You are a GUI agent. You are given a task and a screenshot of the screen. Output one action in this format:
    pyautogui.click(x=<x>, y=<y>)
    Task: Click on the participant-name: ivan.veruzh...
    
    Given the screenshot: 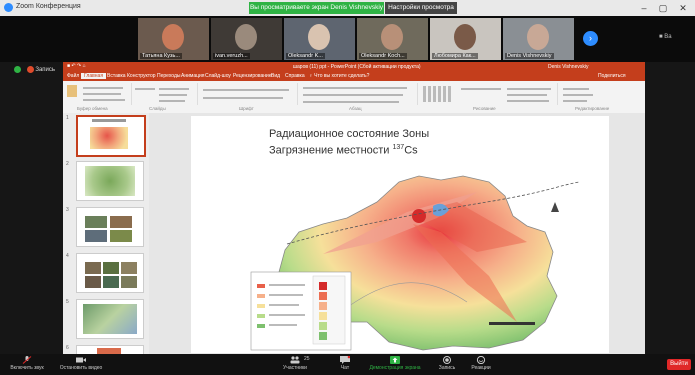 What is the action you would take?
    pyautogui.click(x=231, y=56)
    